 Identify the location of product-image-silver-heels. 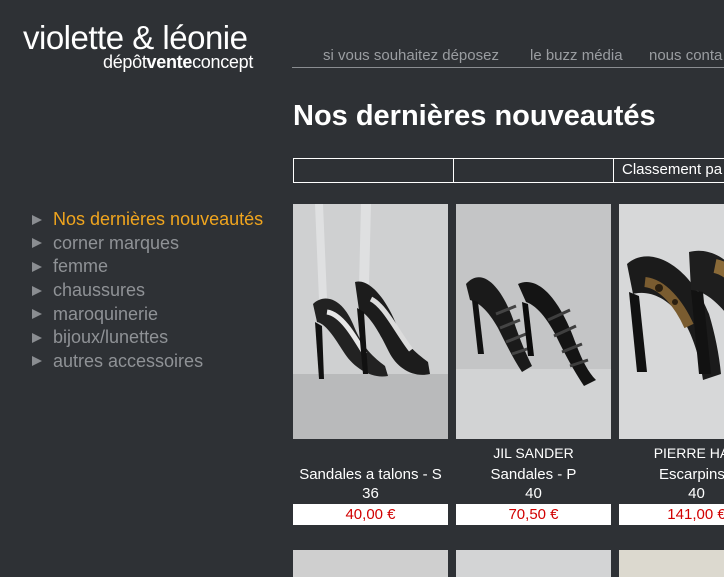
(370, 321).